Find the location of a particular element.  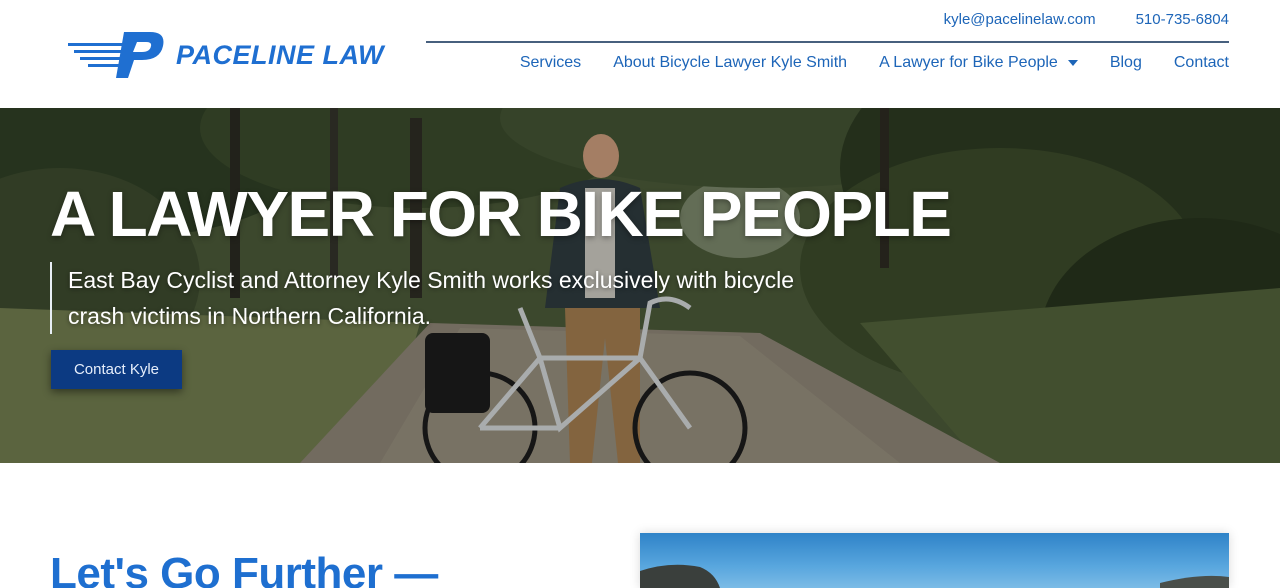

nav-item-contact: Contact is located at coordinates (1201, 63).